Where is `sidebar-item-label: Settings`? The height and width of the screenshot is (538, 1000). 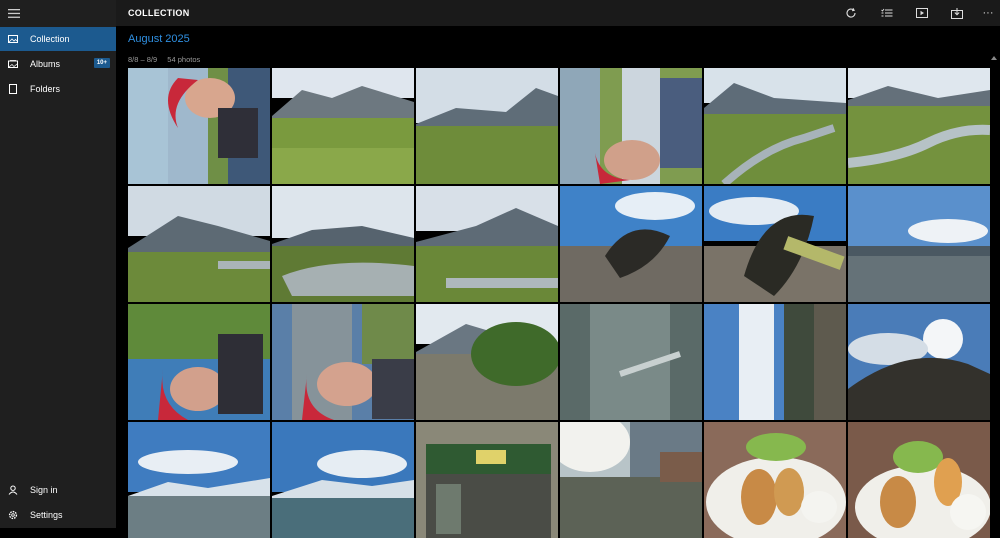 sidebar-item-label: Settings is located at coordinates (46, 515).